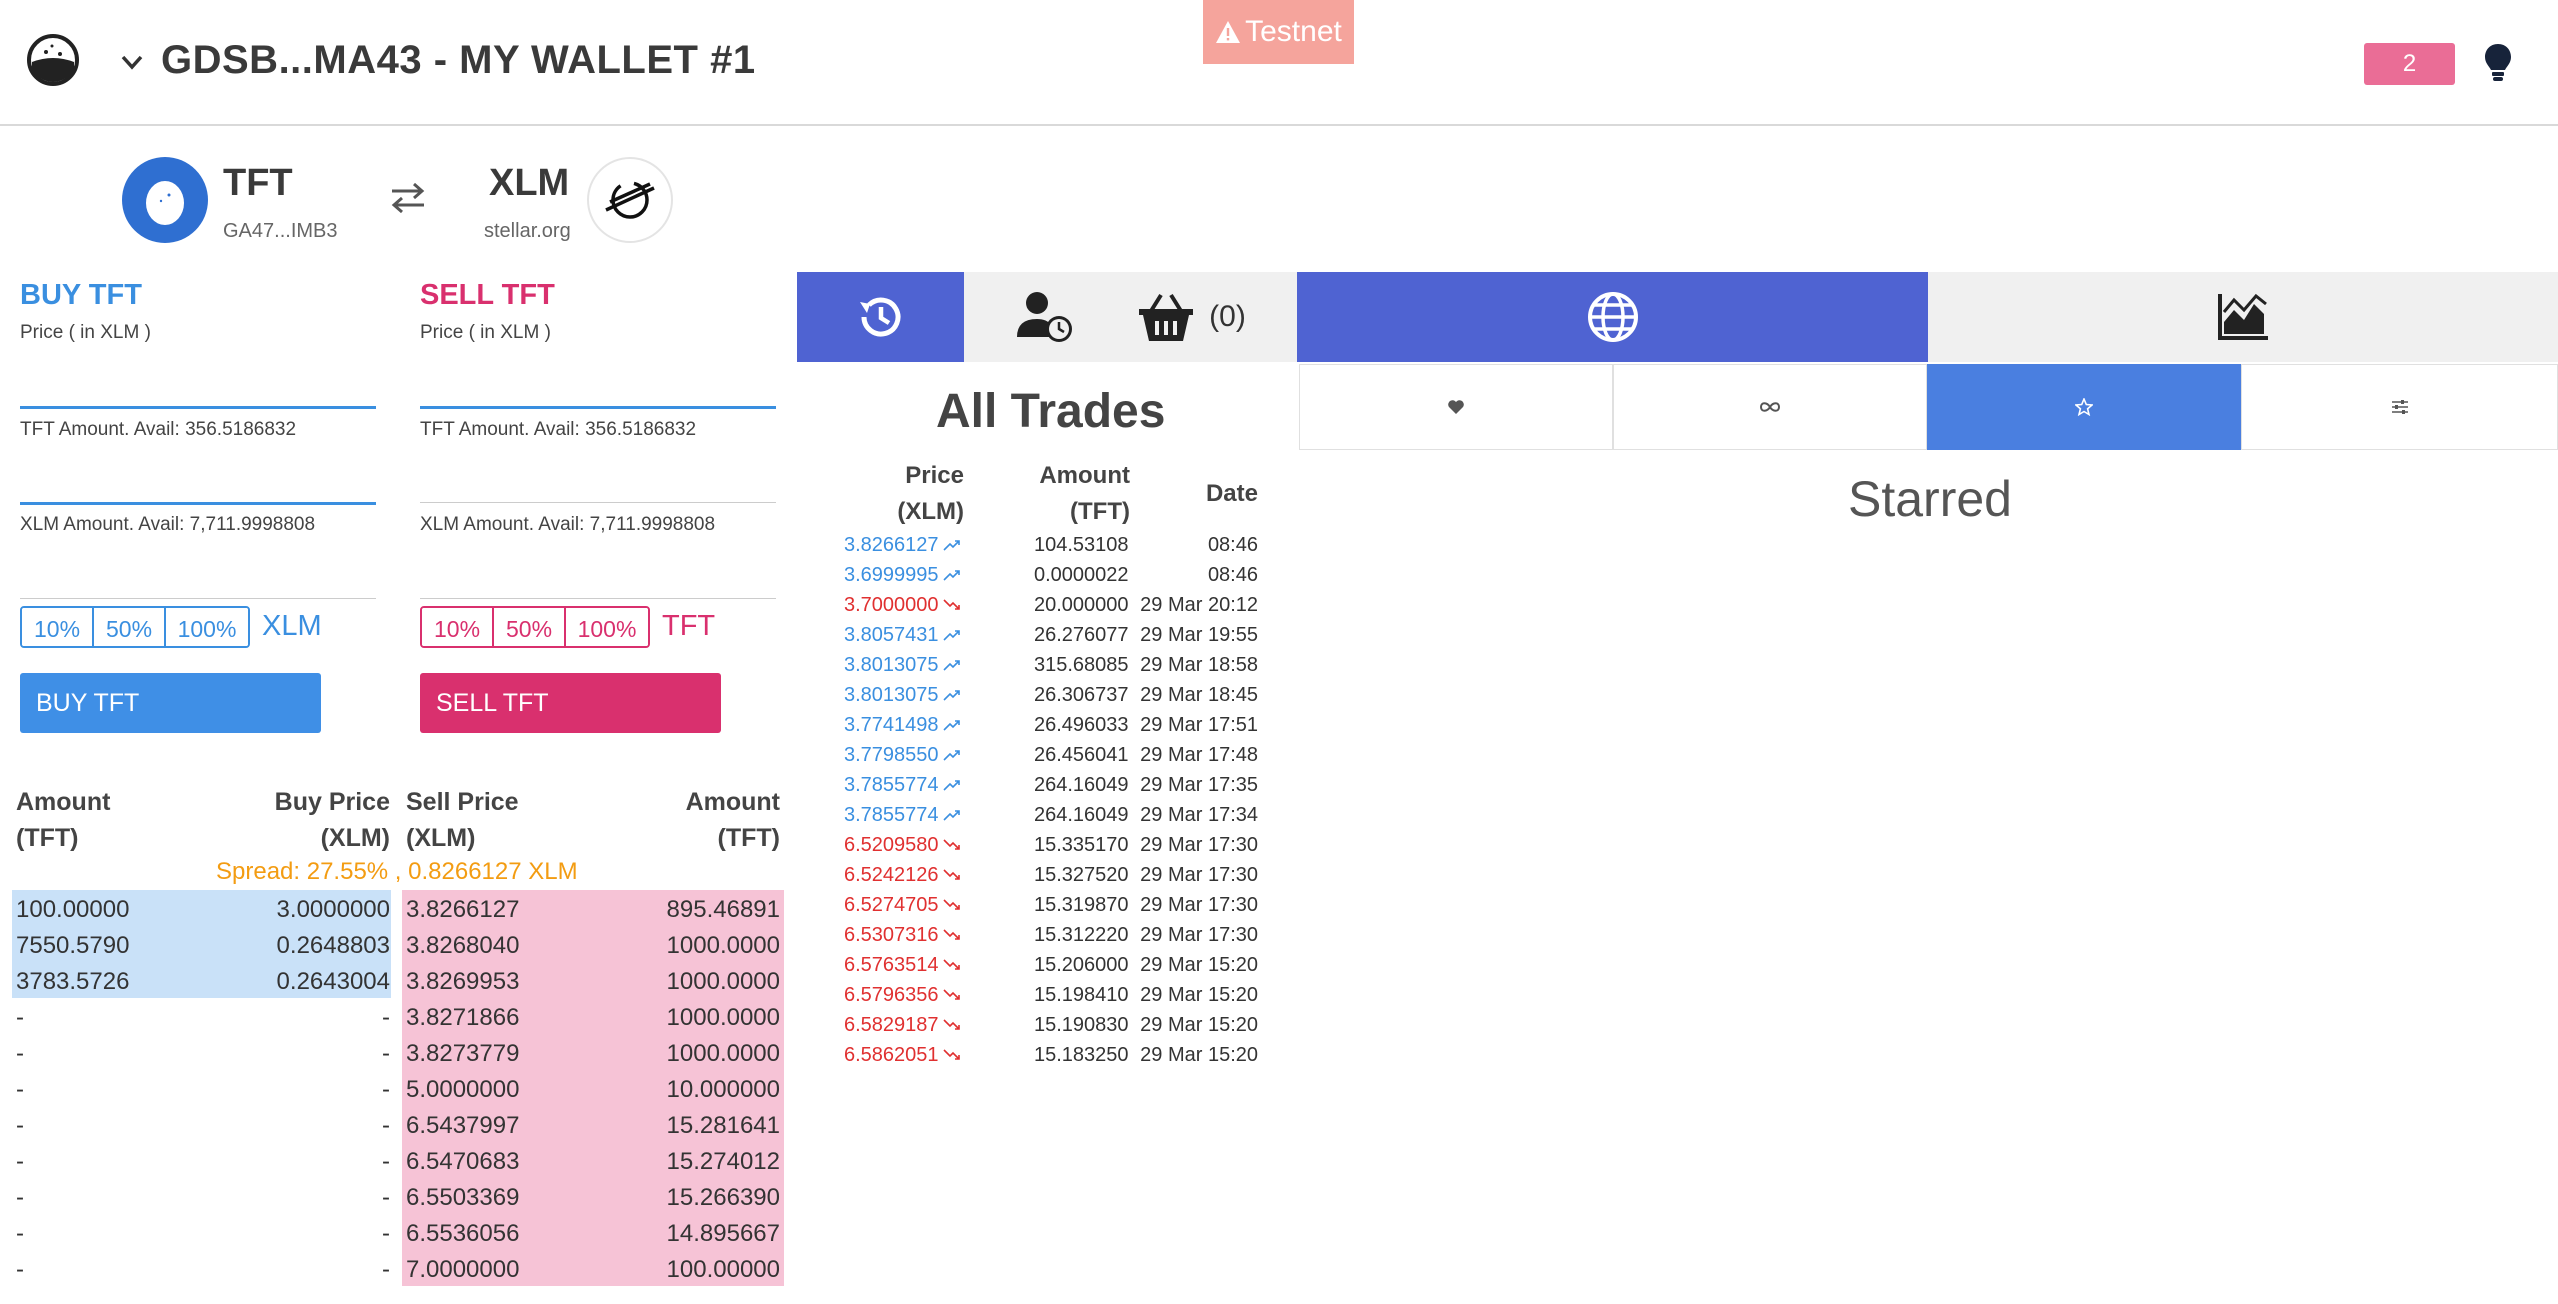  Describe the element at coordinates (598, 482) in the screenshot. I see `sell-tft-amount-input` at that location.